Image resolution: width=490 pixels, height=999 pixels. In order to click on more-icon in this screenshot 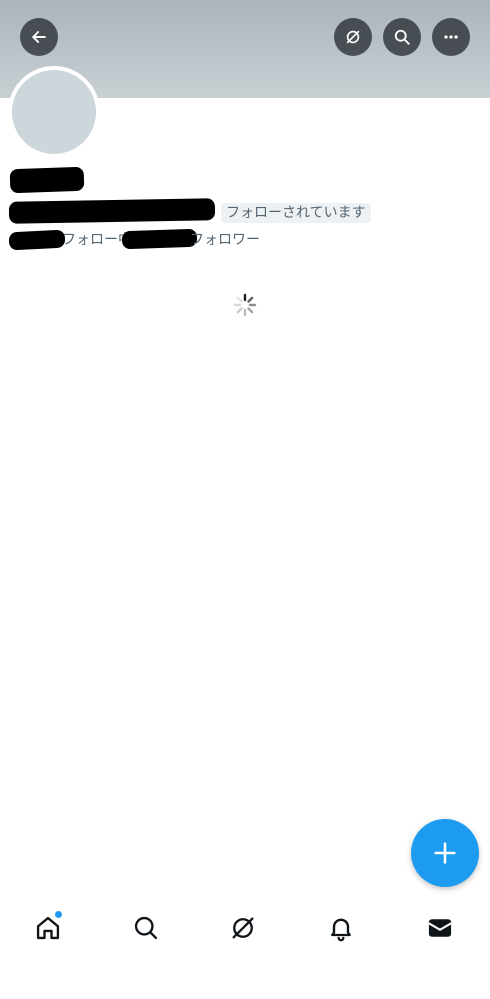, I will do `click(451, 37)`.